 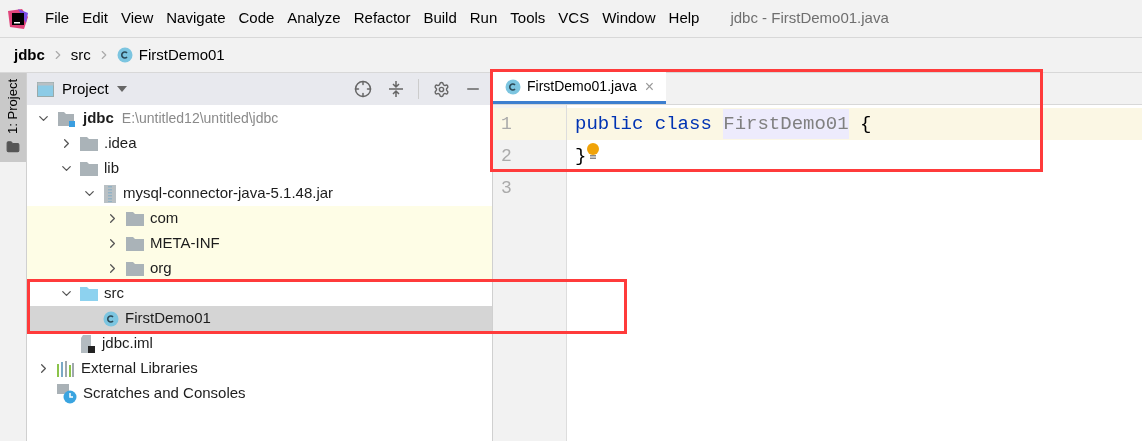 What do you see at coordinates (110, 193) in the screenshot?
I see `archive-icon` at bounding box center [110, 193].